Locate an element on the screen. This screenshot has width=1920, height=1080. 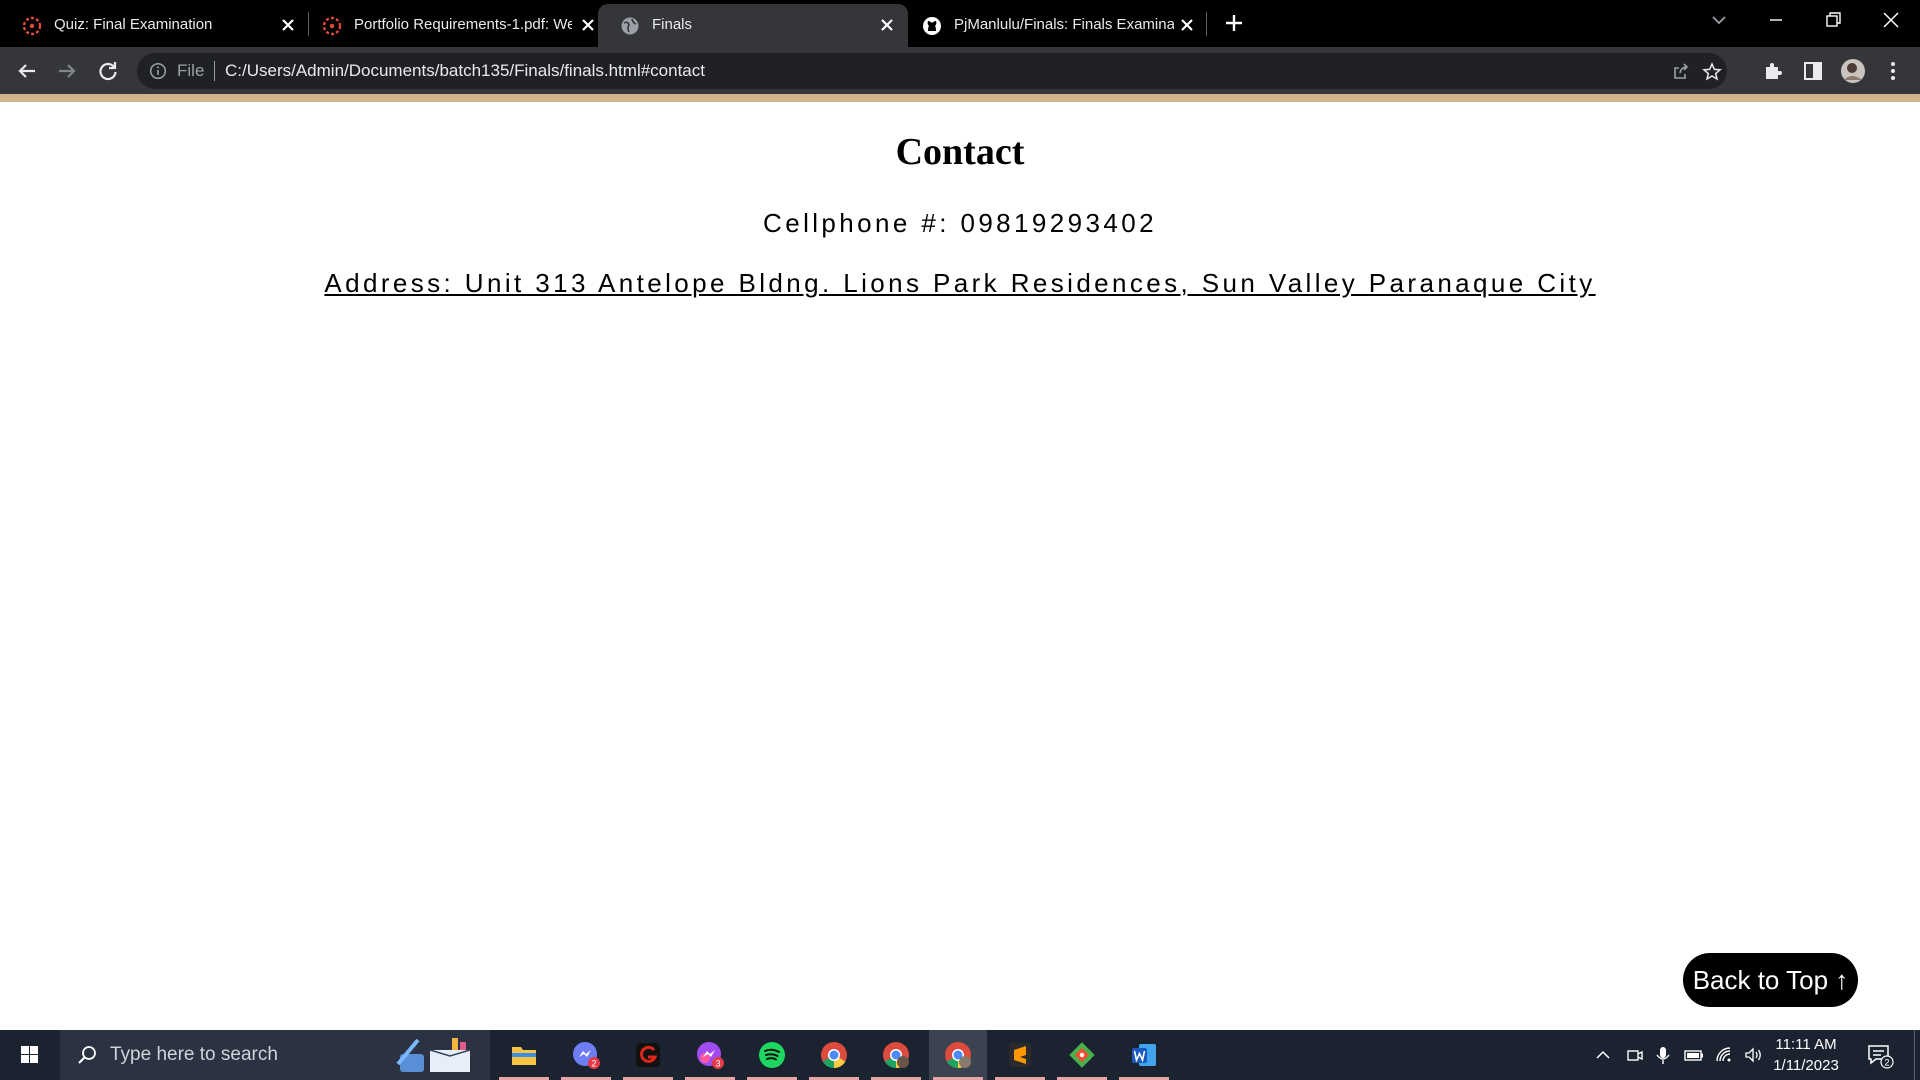
github-icon is located at coordinates (932, 26).